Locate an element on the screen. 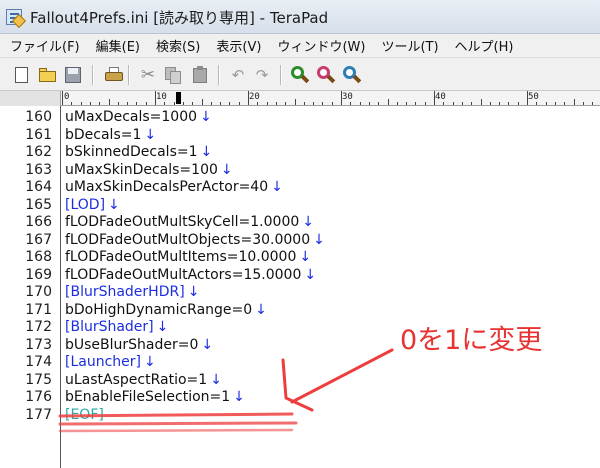 This screenshot has height=468, width=600. line-number: 169 is located at coordinates (38, 274).